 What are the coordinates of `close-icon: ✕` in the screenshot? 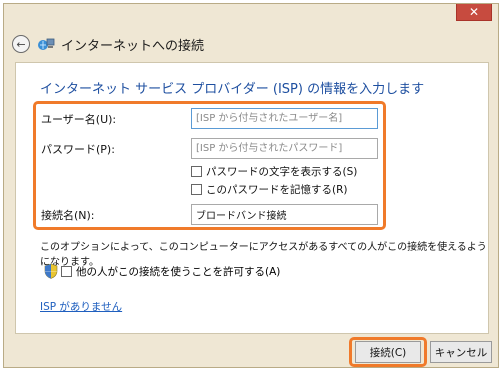 It's located at (474, 12).